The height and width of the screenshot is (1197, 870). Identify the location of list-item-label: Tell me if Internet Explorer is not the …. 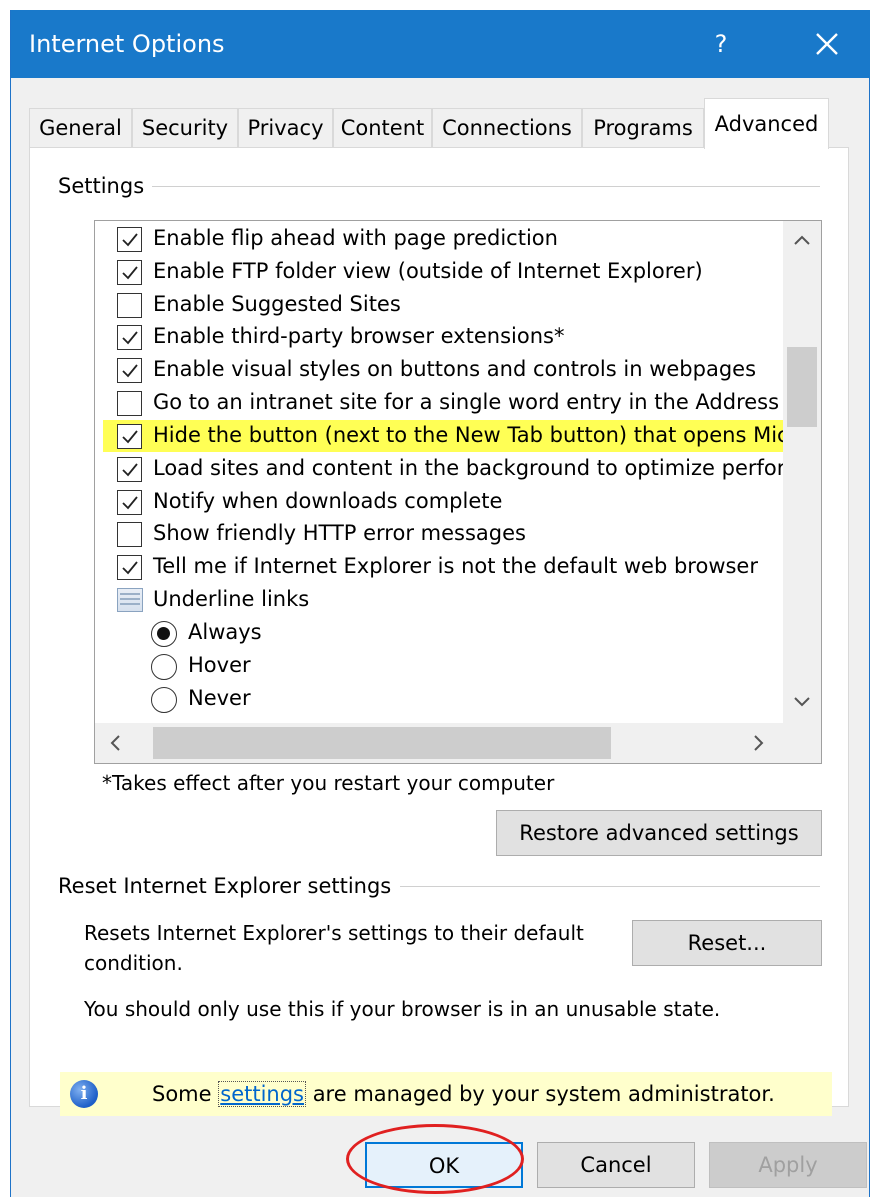
(455, 566).